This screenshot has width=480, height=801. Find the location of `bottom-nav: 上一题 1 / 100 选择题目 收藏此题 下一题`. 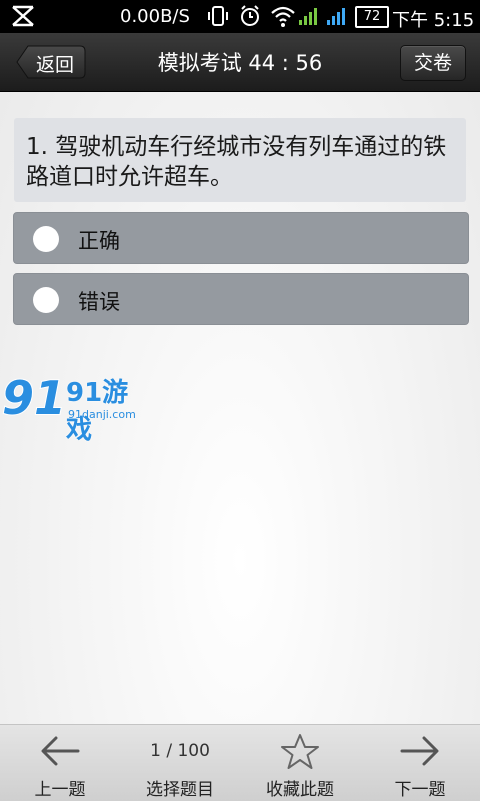

bottom-nav: 上一题 1 / 100 选择题目 收藏此题 下一题 is located at coordinates (240, 762).